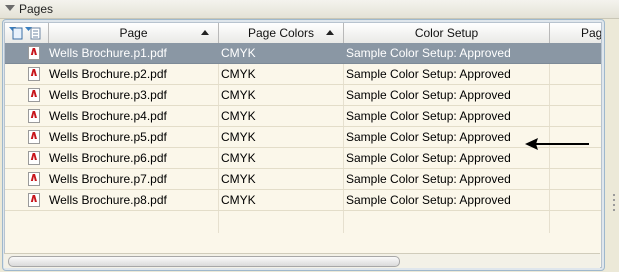  I want to click on column-chooser-header, so click(27, 33).